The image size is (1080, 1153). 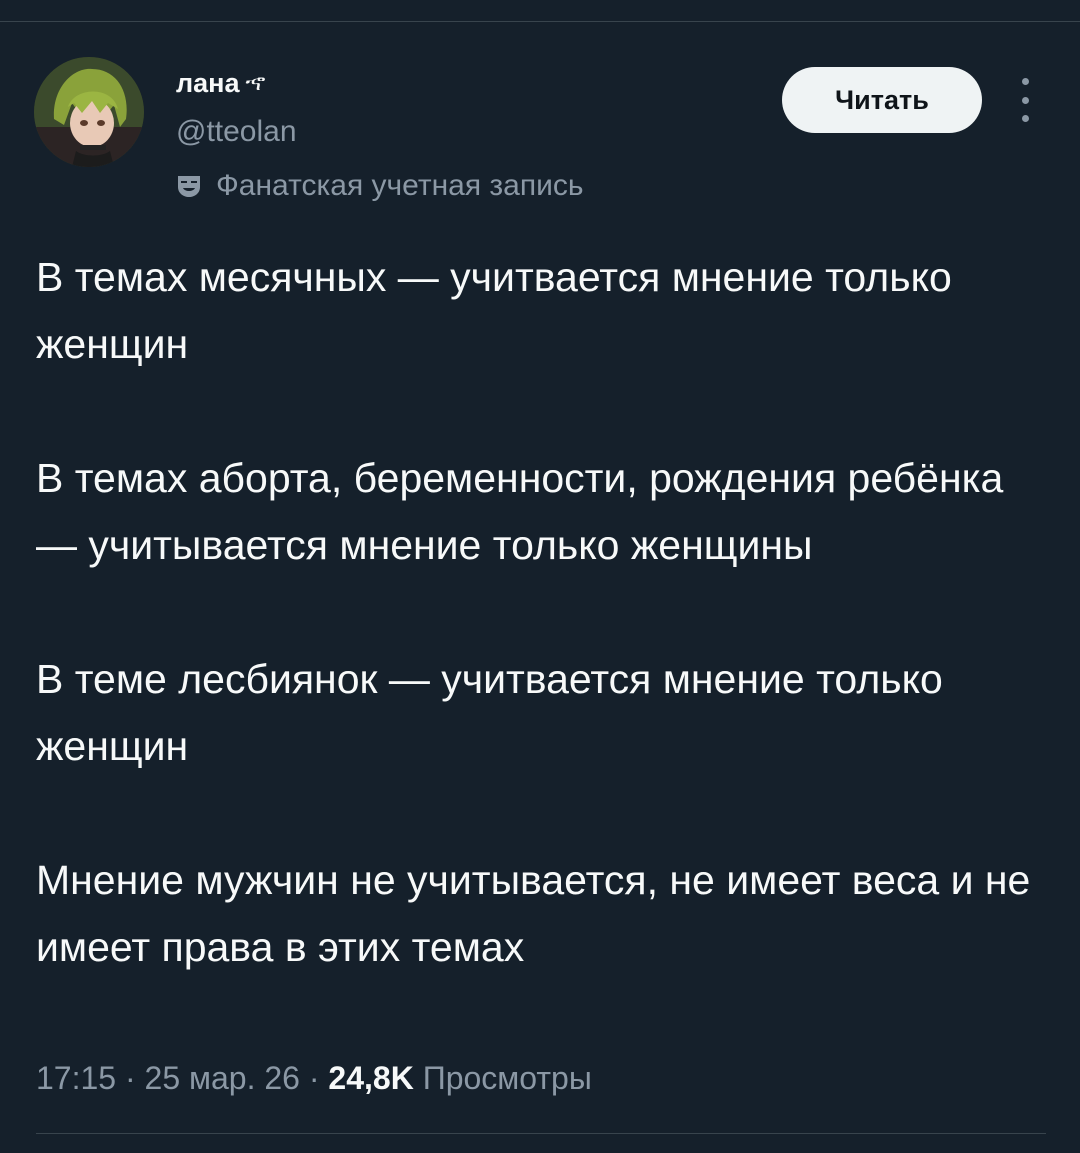 What do you see at coordinates (370, 1078) in the screenshot?
I see `views-count: 24,8K` at bounding box center [370, 1078].